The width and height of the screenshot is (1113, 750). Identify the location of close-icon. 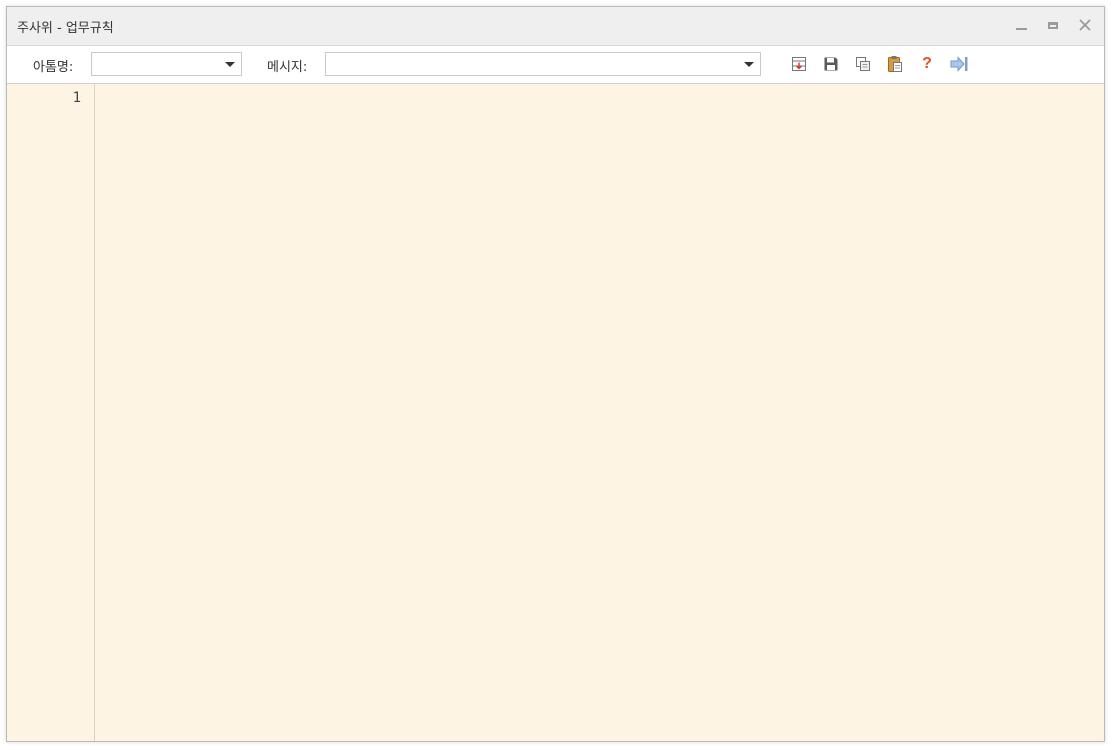
(1085, 25).